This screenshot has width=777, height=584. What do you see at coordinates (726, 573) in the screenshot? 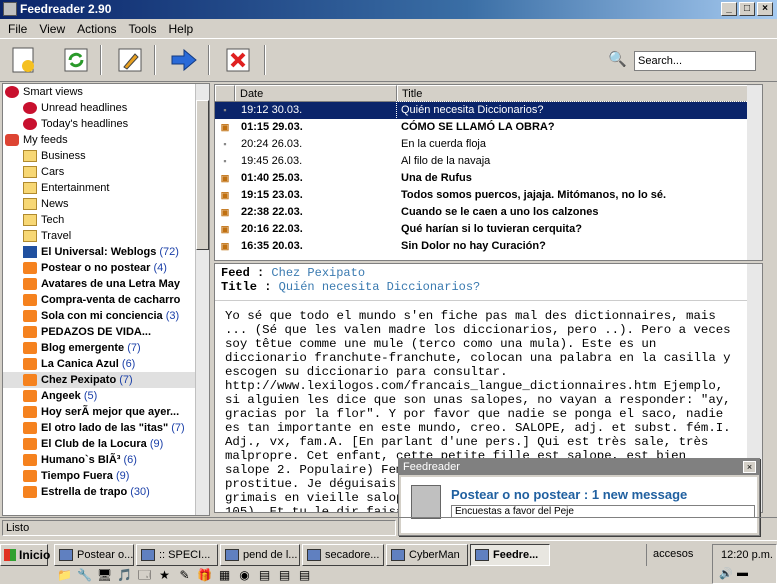
I see `volume-icon: 🔊` at bounding box center [726, 573].